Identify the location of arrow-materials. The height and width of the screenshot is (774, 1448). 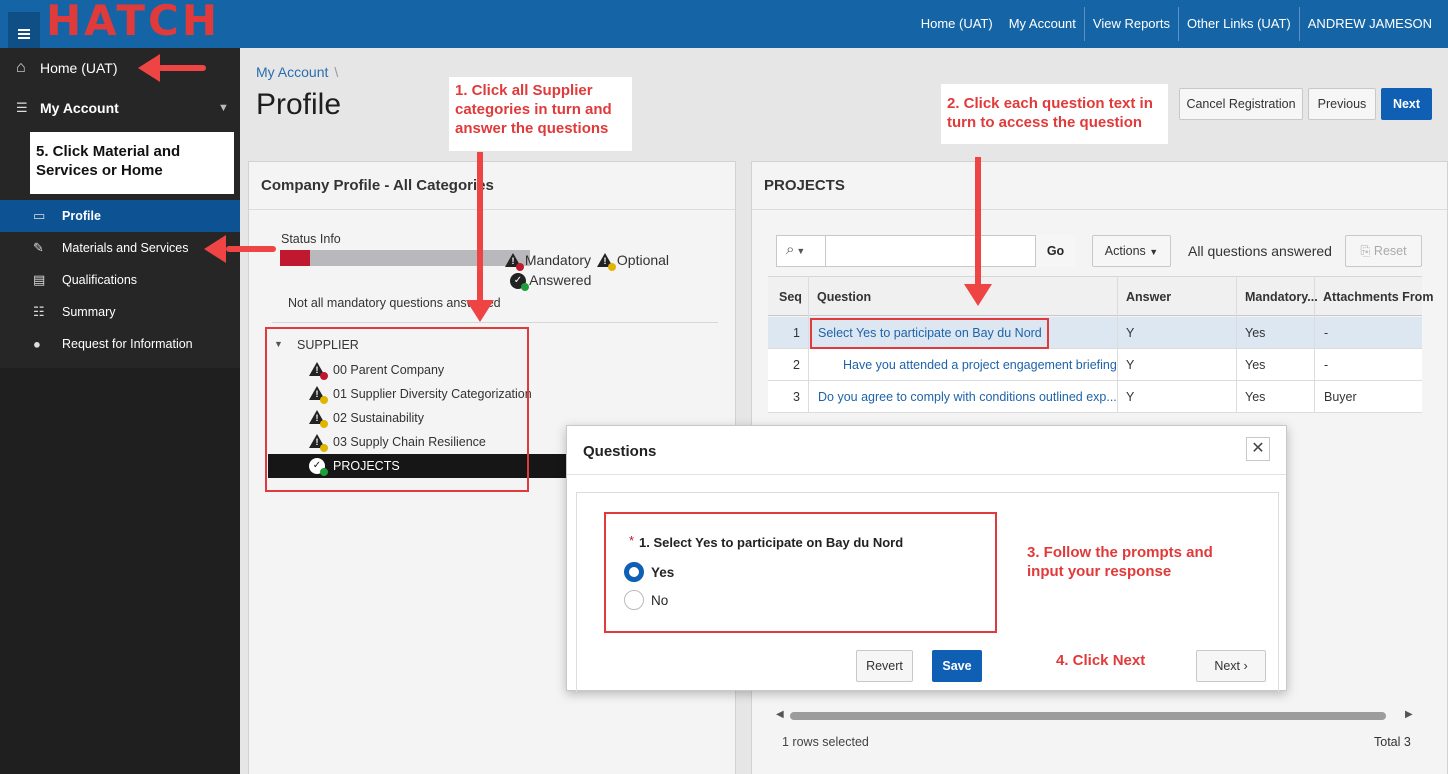
(251, 249).